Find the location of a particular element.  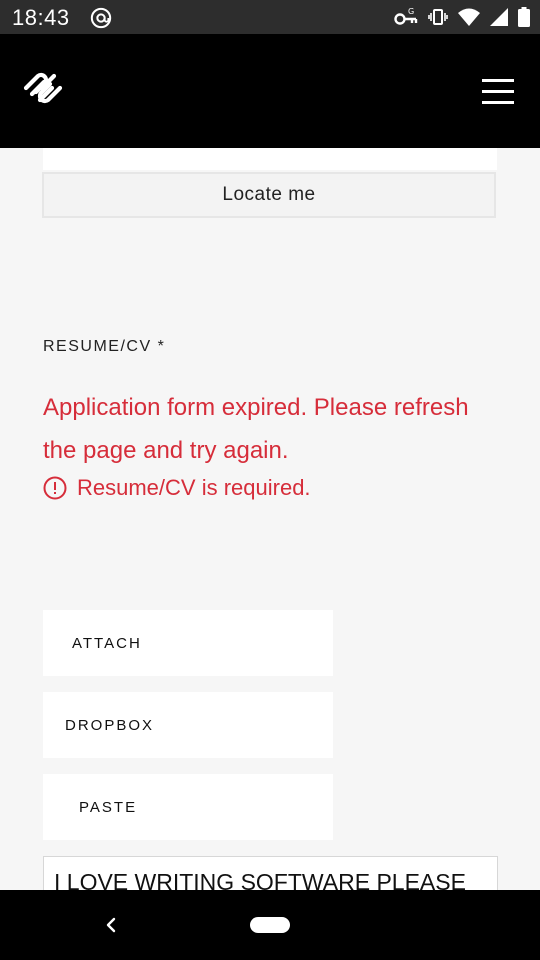

hamburger-menu-button is located at coordinates (498, 91).